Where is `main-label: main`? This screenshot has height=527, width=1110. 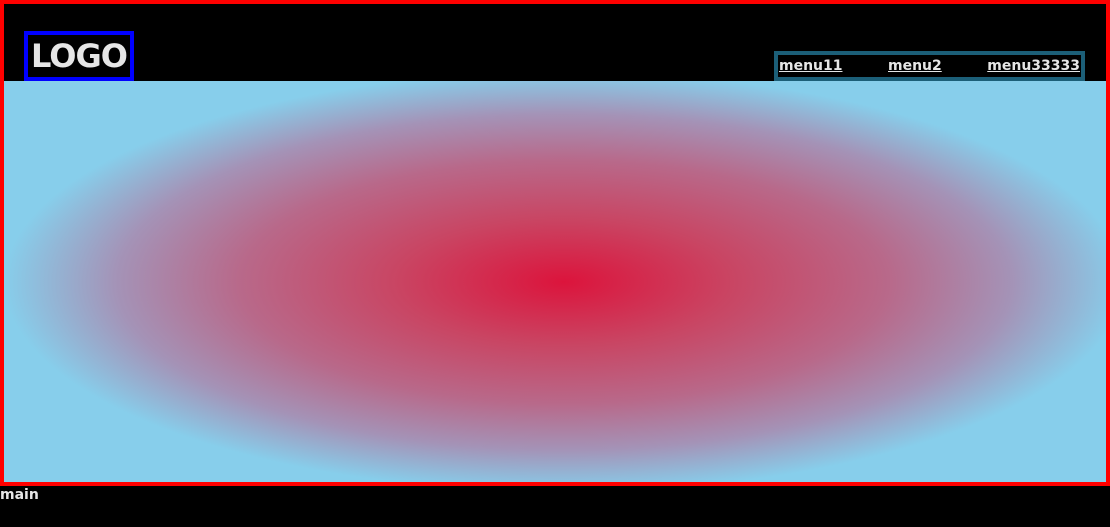 main-label: main is located at coordinates (19, 495).